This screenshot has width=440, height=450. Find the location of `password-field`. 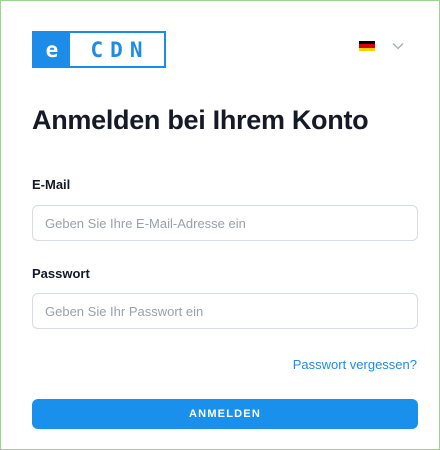

password-field is located at coordinates (225, 311).